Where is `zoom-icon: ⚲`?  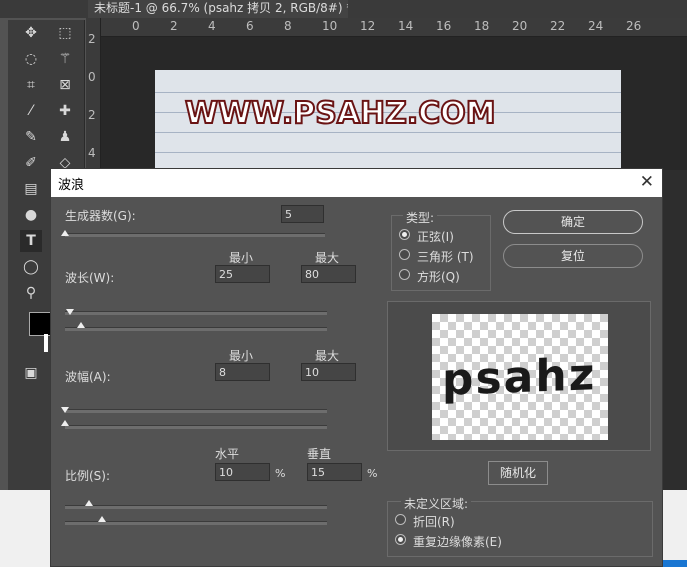 zoom-icon: ⚲ is located at coordinates (31, 293).